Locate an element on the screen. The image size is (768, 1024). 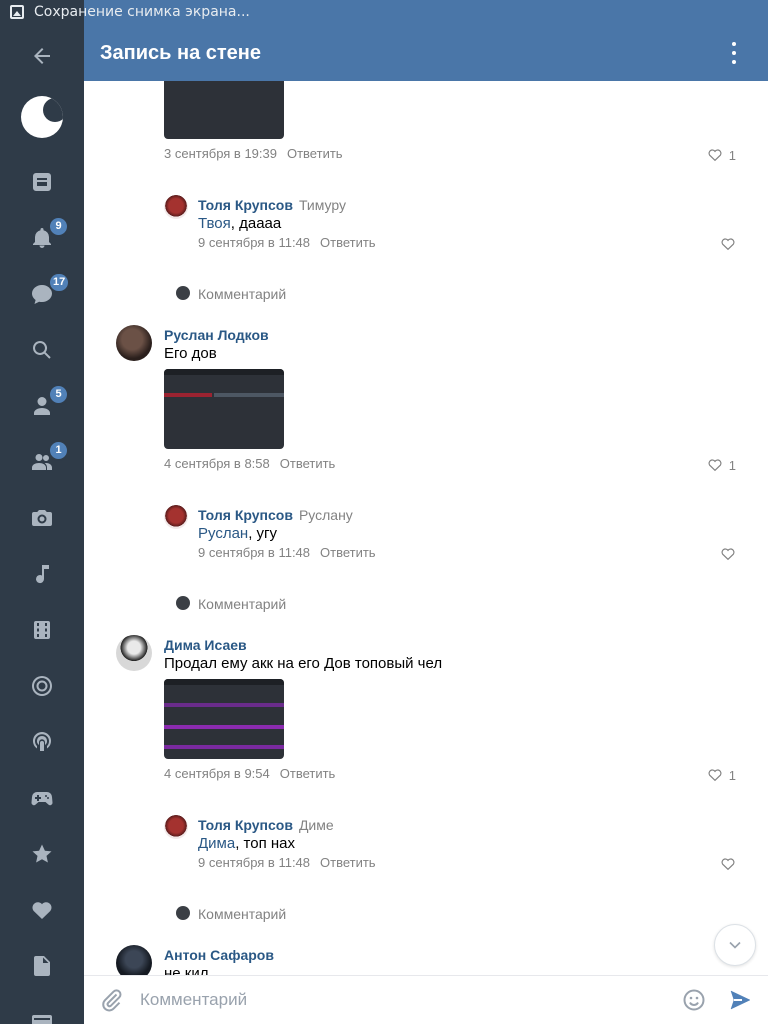
sidebar-item-games is located at coordinates (42, 798).